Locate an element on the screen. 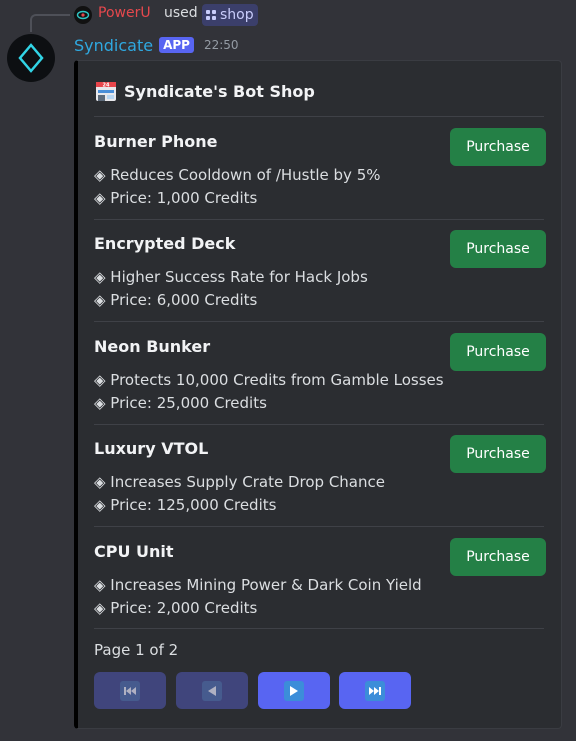 This screenshot has width=576, height=741. last-page-button is located at coordinates (375, 690).